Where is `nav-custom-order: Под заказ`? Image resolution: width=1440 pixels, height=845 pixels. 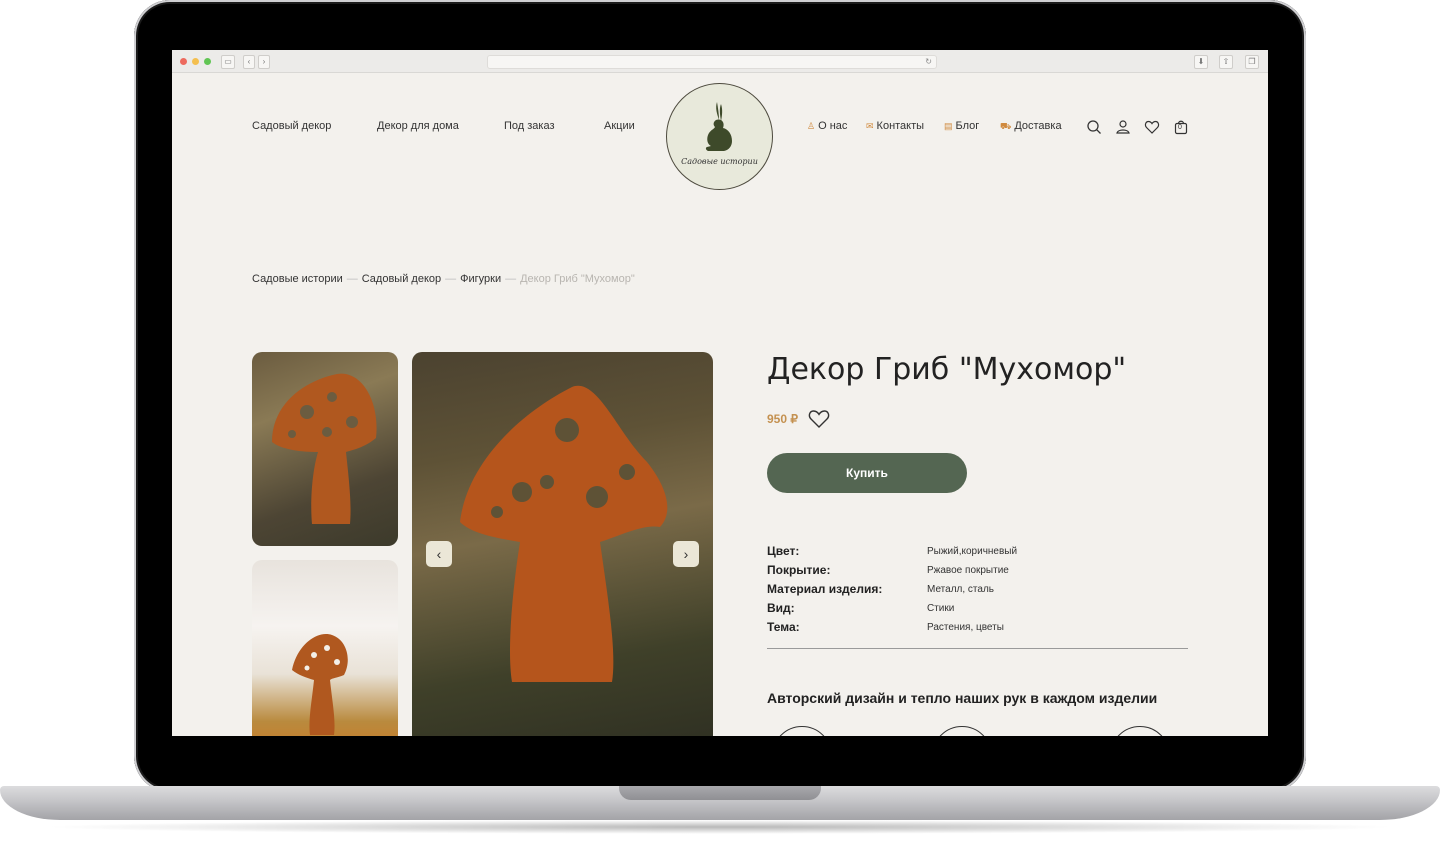 nav-custom-order: Под заказ is located at coordinates (529, 126).